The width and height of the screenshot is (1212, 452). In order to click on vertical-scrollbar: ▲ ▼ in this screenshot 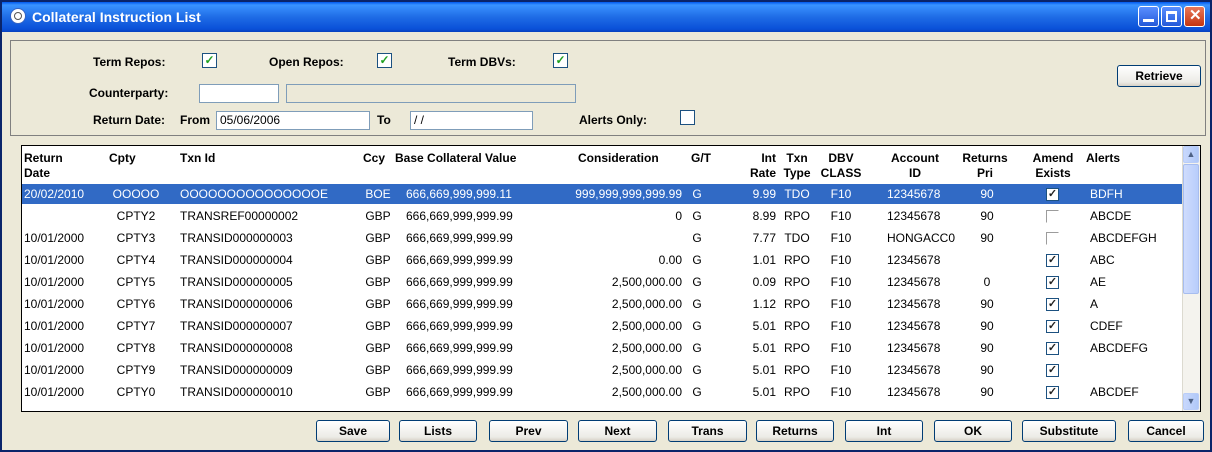, I will do `click(1191, 278)`.